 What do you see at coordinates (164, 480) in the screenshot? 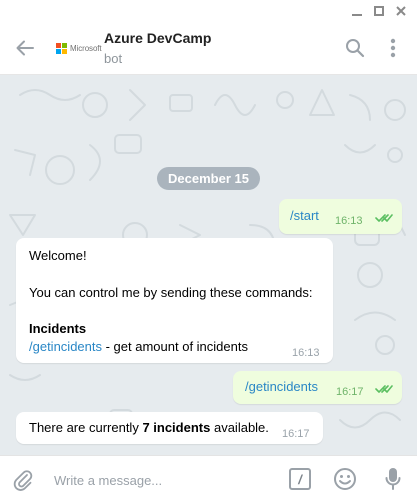
I see `message-input` at bounding box center [164, 480].